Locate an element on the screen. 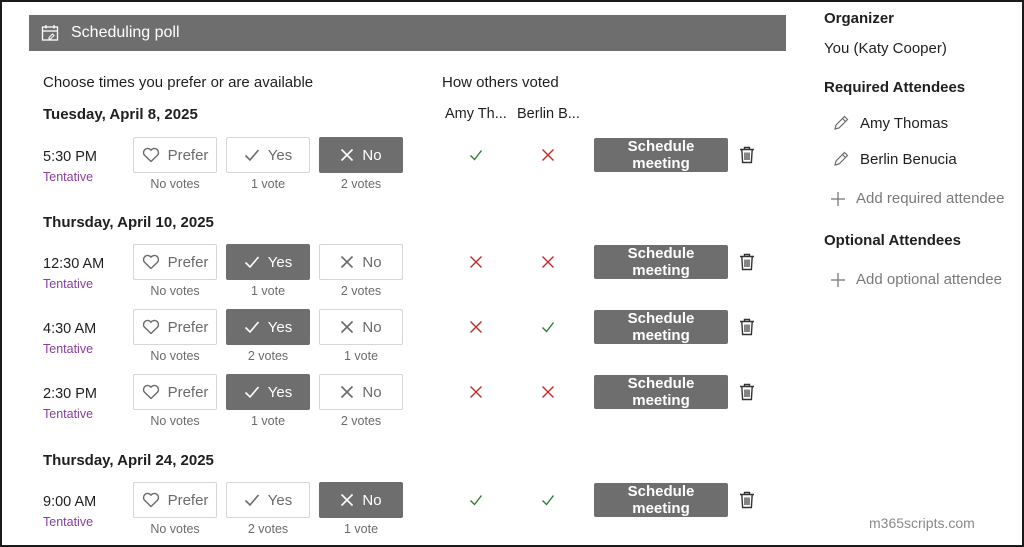 This screenshot has width=1024, height=547. required-attendee-name: Amy Thomas is located at coordinates (904, 123).